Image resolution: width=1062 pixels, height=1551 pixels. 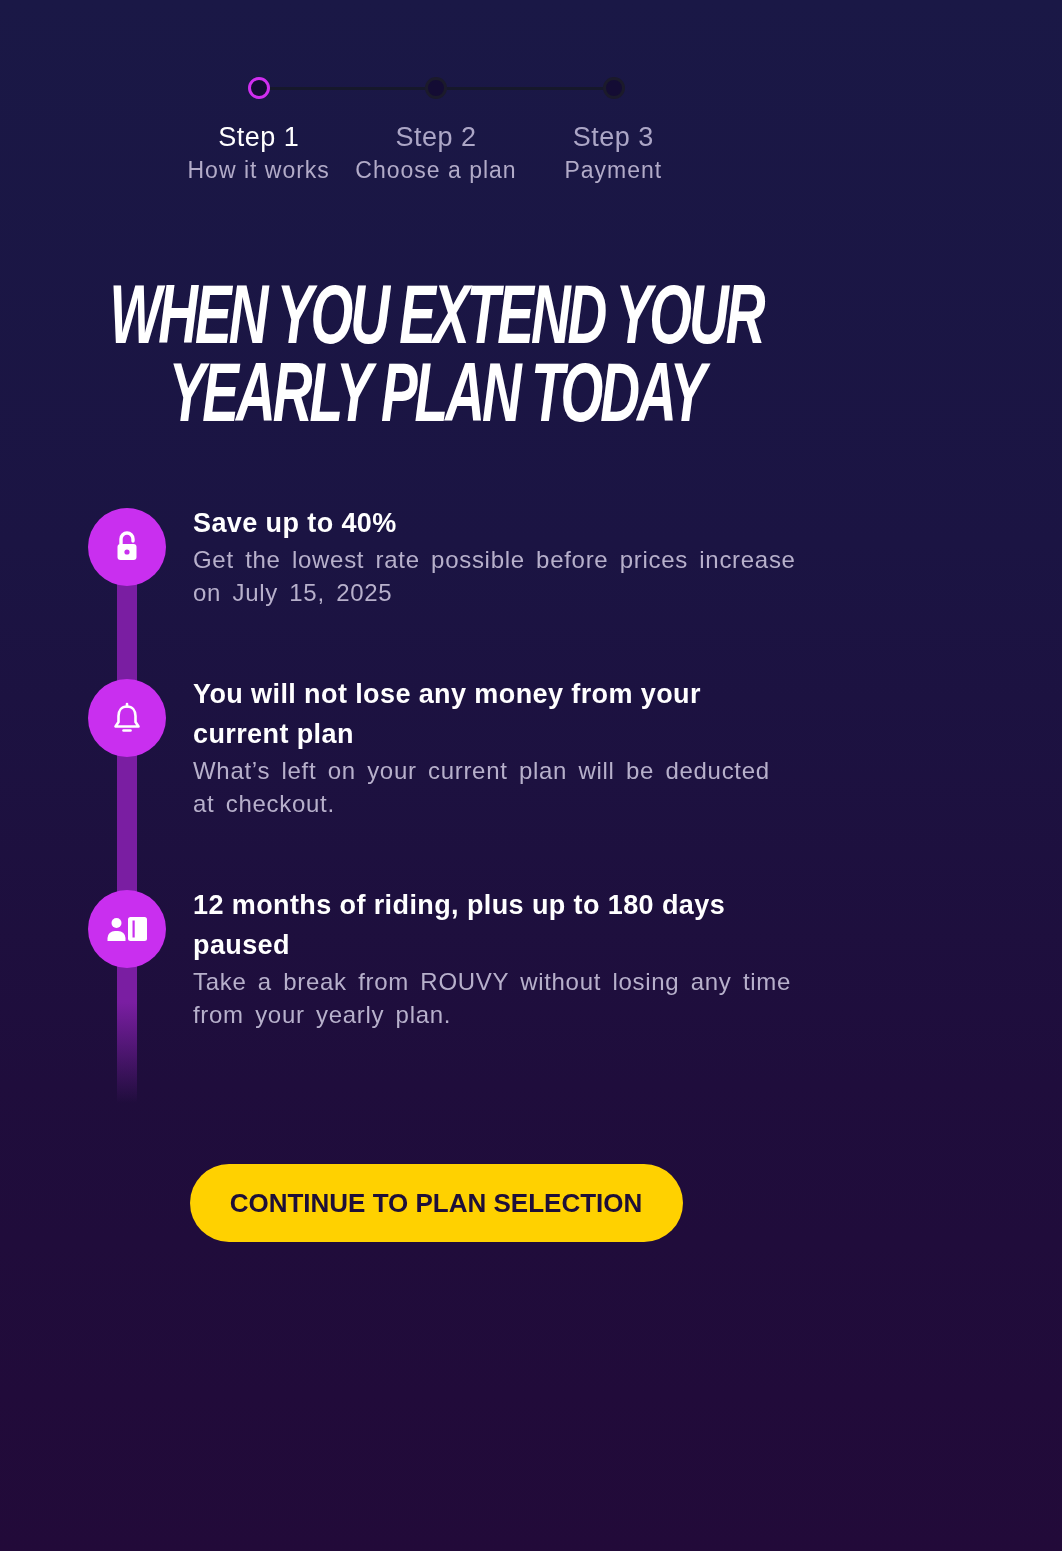 I want to click on benefit-description: Take a break from ROUVY without losing any time from your yearly plan., so click(x=493, y=998).